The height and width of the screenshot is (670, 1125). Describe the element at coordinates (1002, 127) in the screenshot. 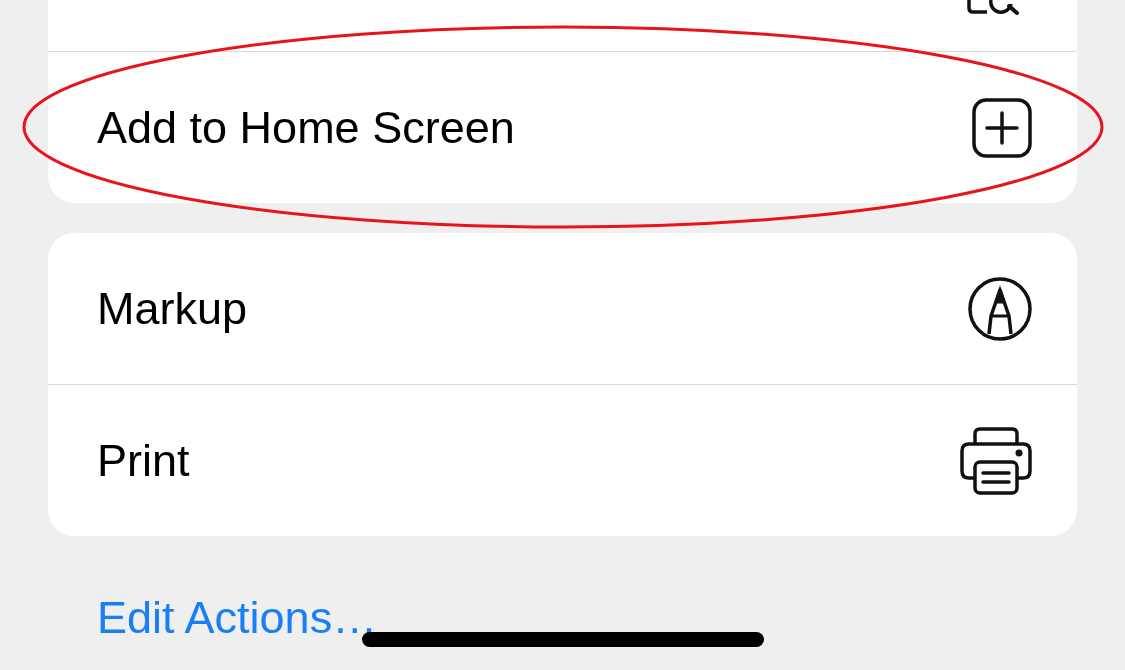

I see `plus-square-icon` at that location.